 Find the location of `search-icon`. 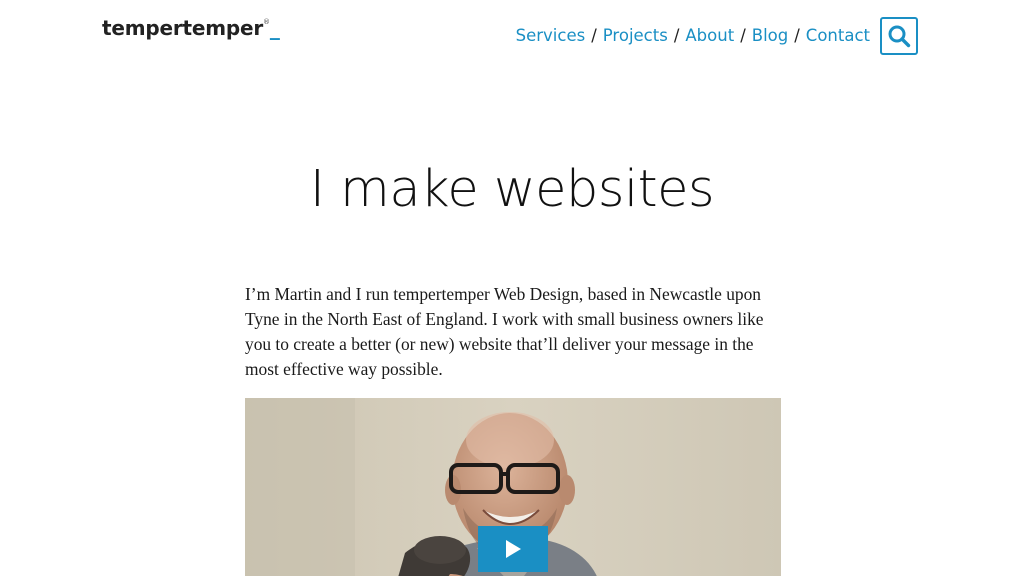

search-icon is located at coordinates (899, 36).